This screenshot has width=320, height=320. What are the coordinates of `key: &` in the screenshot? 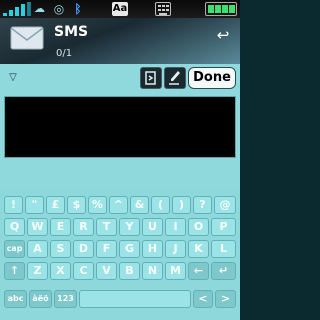 It's located at (139, 205).